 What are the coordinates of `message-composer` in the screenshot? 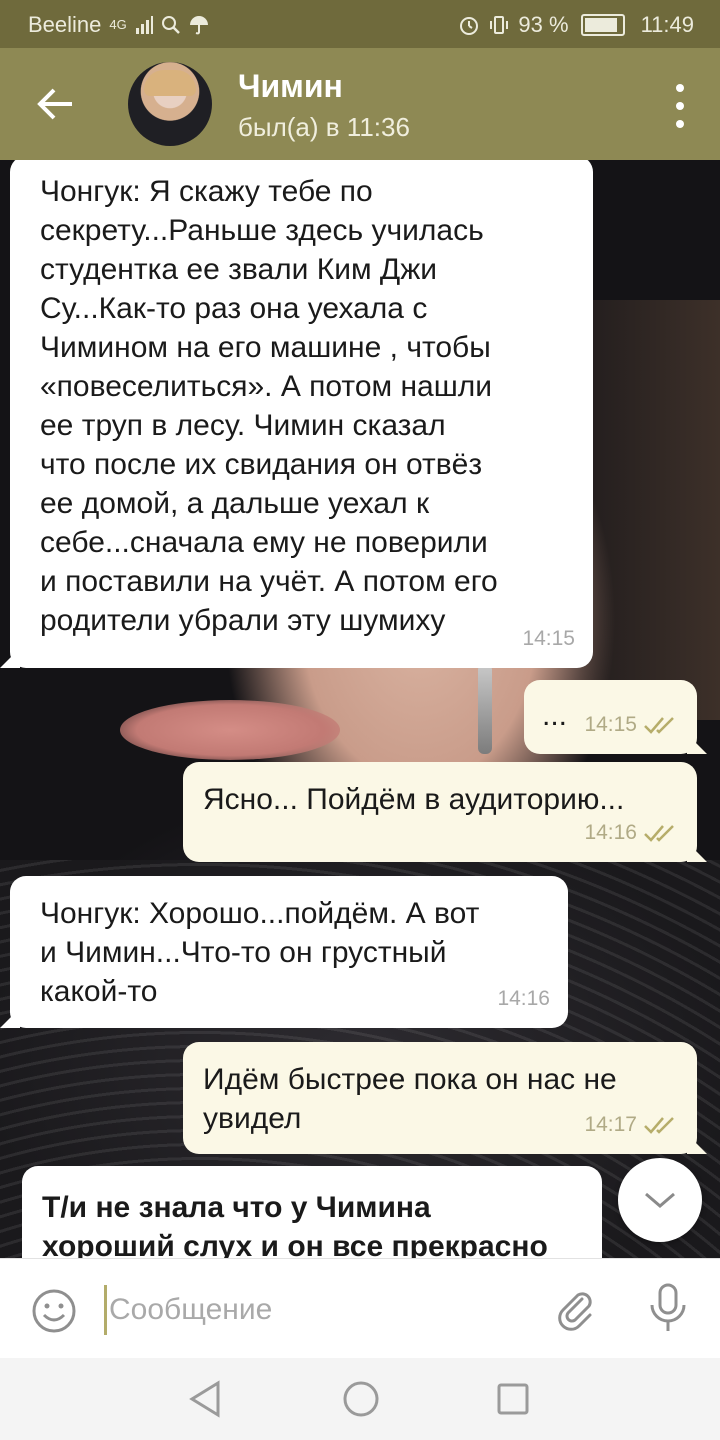 It's located at (360, 1308).